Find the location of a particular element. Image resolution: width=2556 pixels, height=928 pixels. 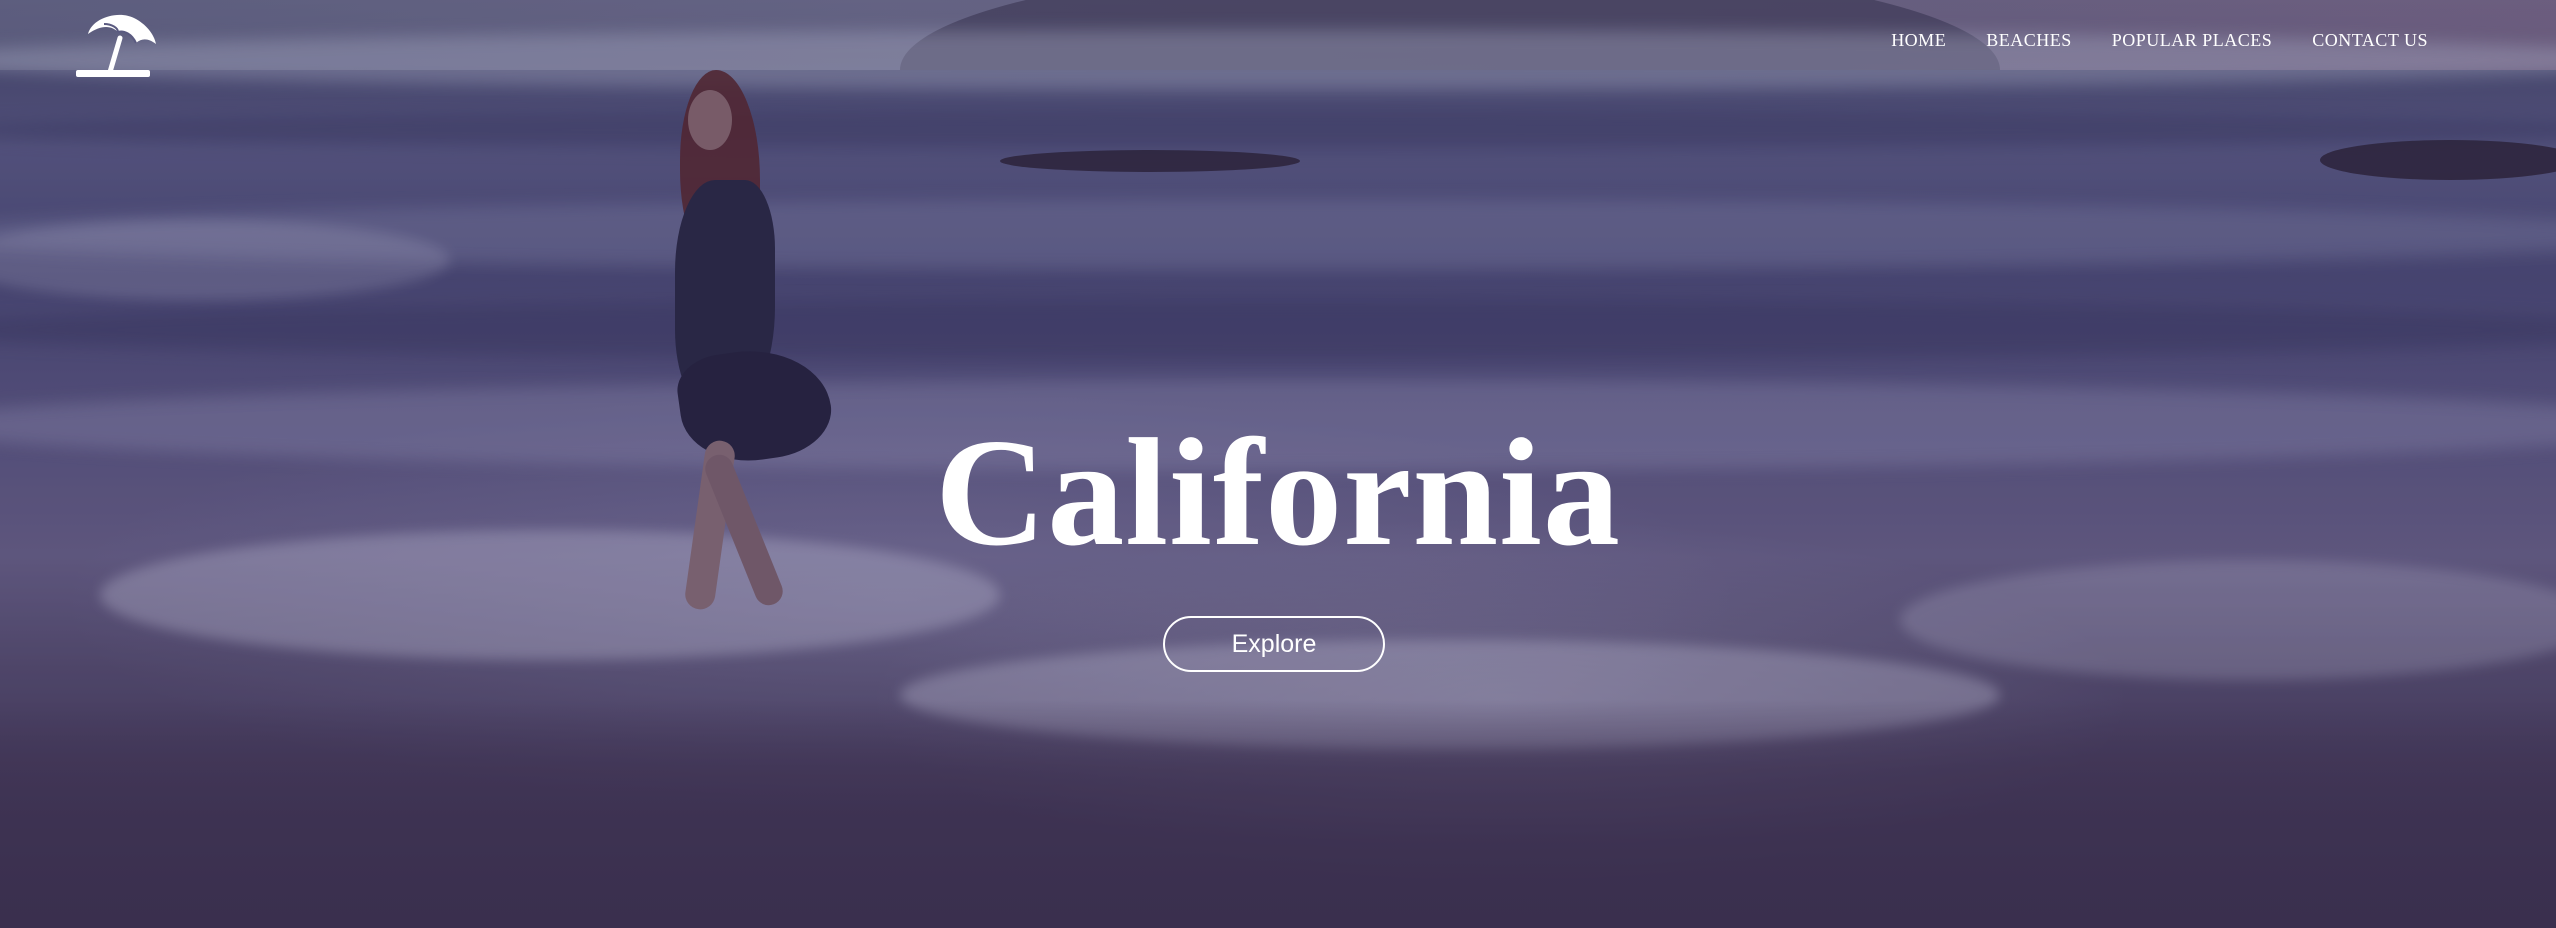

beach-umbrella-icon is located at coordinates (116, 45).